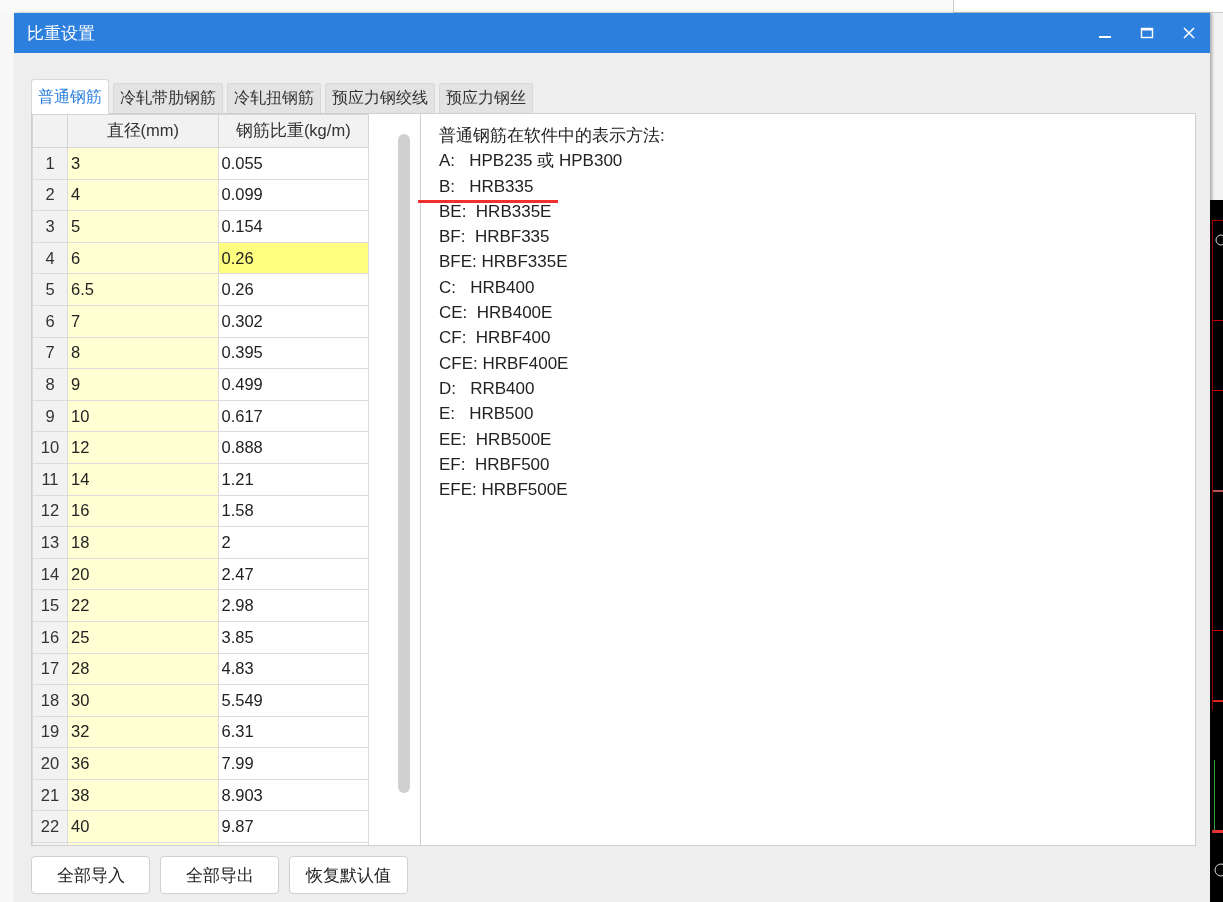  Describe the element at coordinates (50, 353) in the screenshot. I see `row-number: 7` at that location.